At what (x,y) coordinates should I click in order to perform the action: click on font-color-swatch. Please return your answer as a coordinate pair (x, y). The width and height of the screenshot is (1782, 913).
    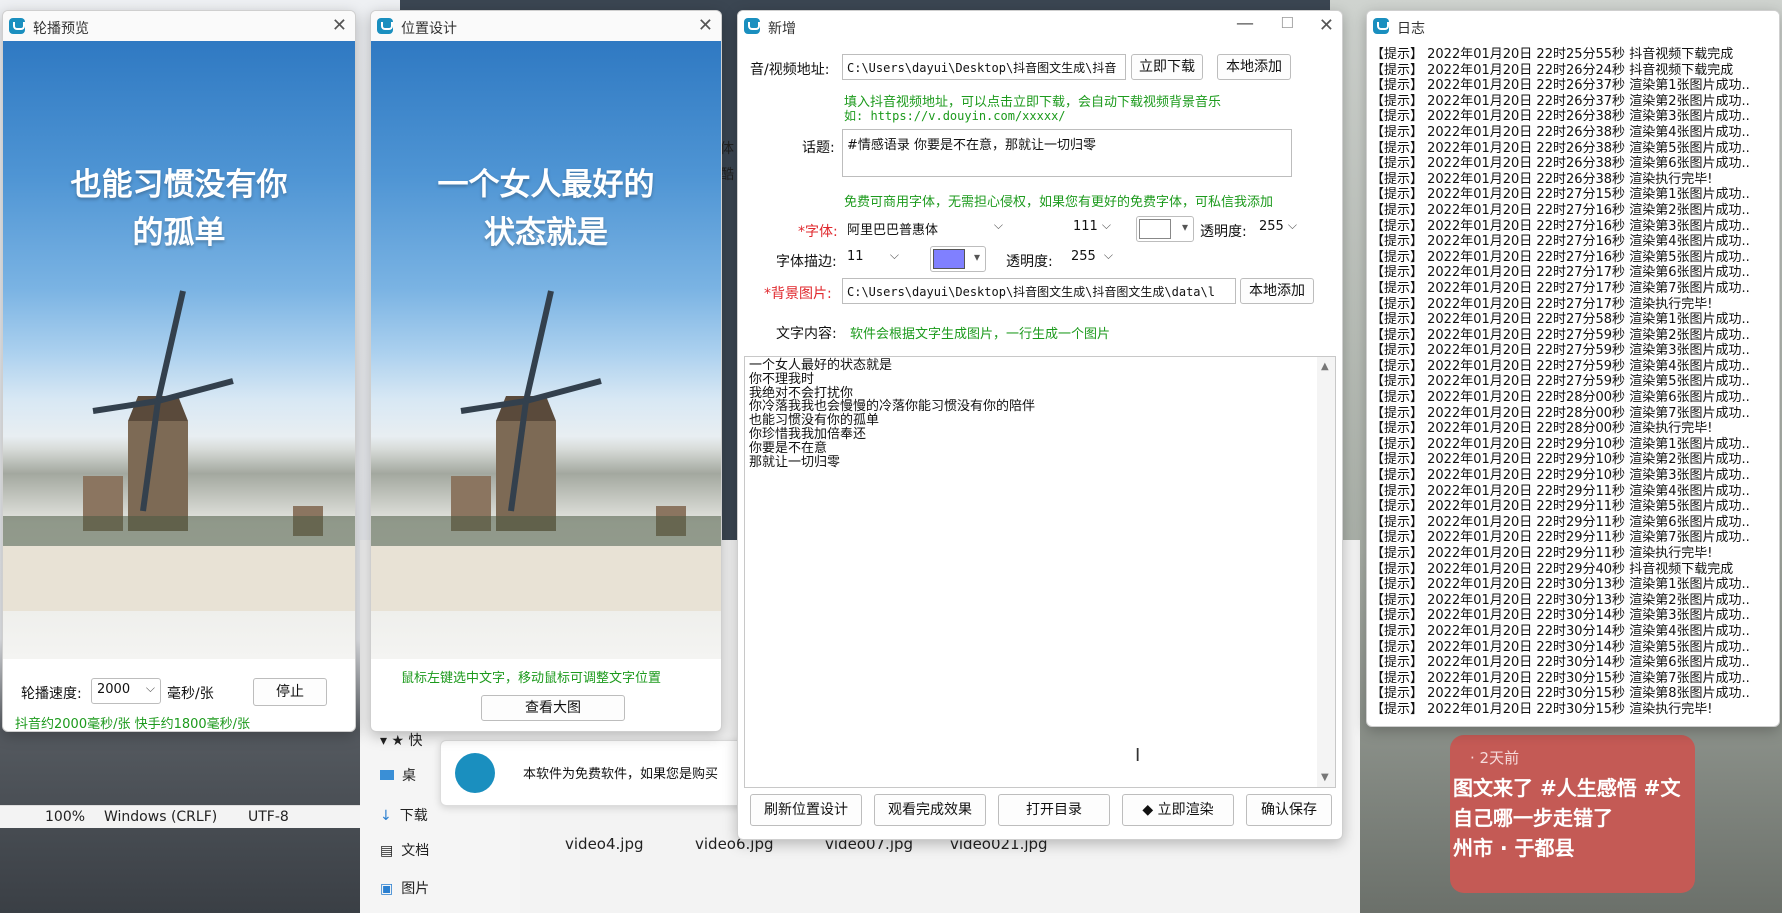
    Looking at the image, I should click on (1155, 229).